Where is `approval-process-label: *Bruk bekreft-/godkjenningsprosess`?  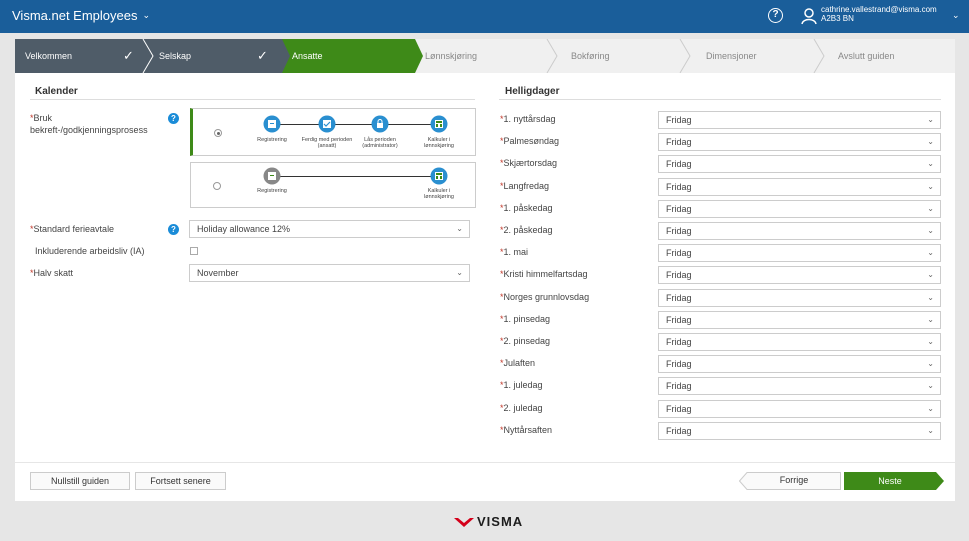
approval-process-label: *Bruk bekreft-/godkjenningsprosess is located at coordinates (89, 124).